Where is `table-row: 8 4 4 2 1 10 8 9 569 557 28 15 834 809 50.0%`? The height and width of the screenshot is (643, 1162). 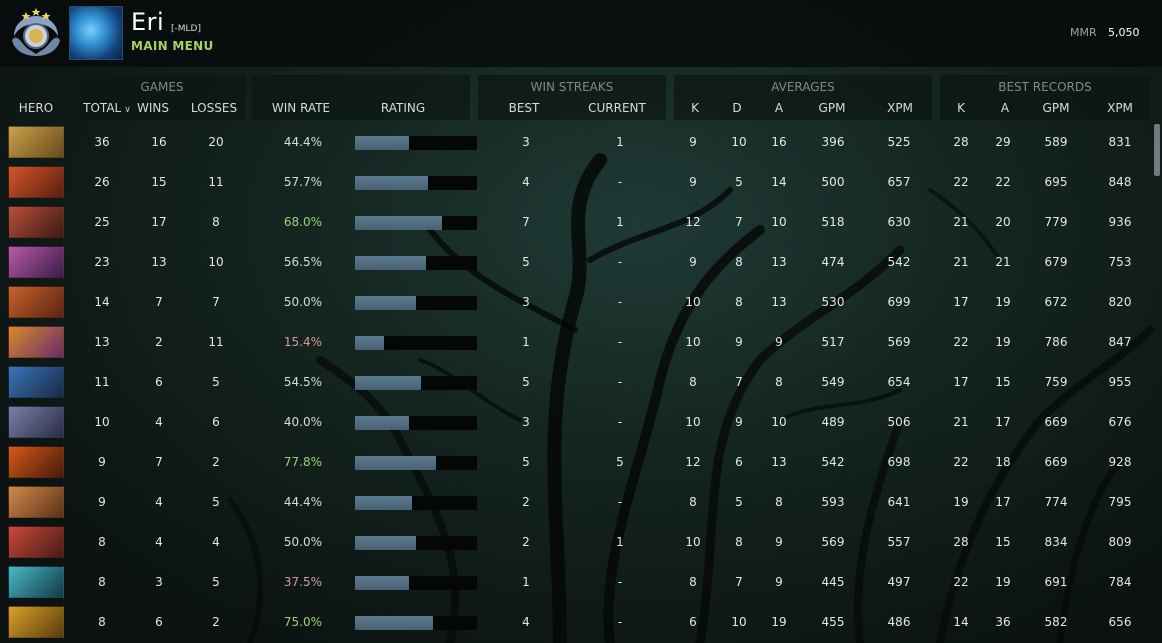 table-row: 8 4 4 2 1 10 8 9 569 557 28 15 834 809 50.0% is located at coordinates (581, 542).